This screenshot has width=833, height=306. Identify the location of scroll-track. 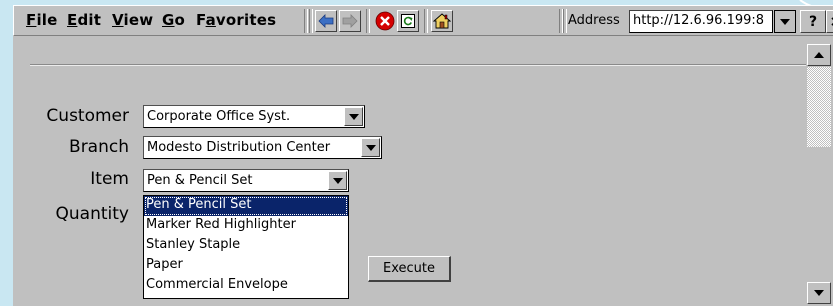
(819, 107).